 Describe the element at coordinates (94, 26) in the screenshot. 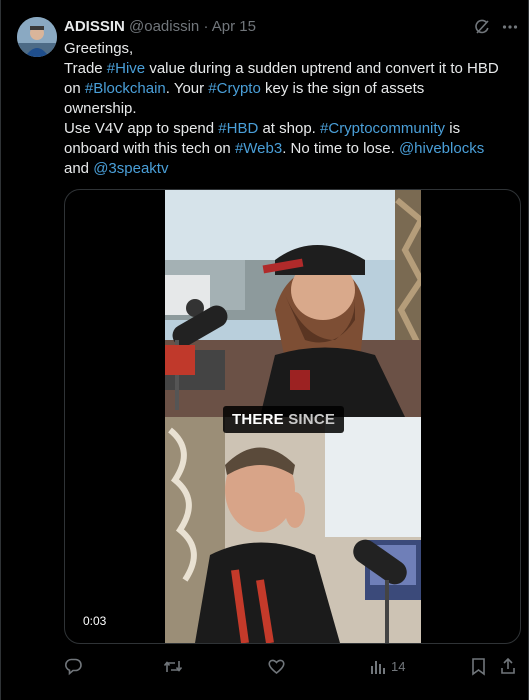

I see `author-name: ADISSIN` at that location.